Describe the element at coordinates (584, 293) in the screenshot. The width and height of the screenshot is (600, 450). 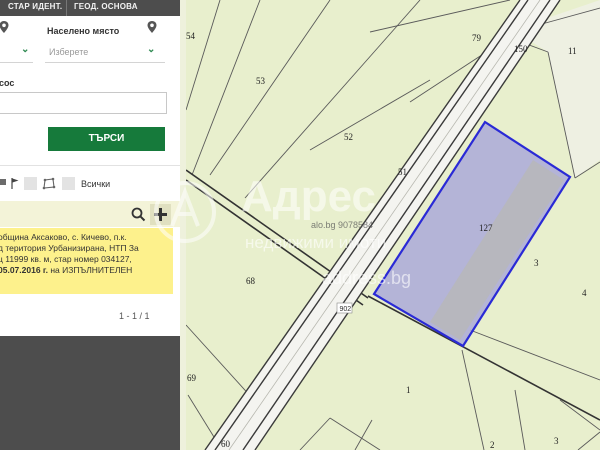
I see `plot-number: 4` at that location.